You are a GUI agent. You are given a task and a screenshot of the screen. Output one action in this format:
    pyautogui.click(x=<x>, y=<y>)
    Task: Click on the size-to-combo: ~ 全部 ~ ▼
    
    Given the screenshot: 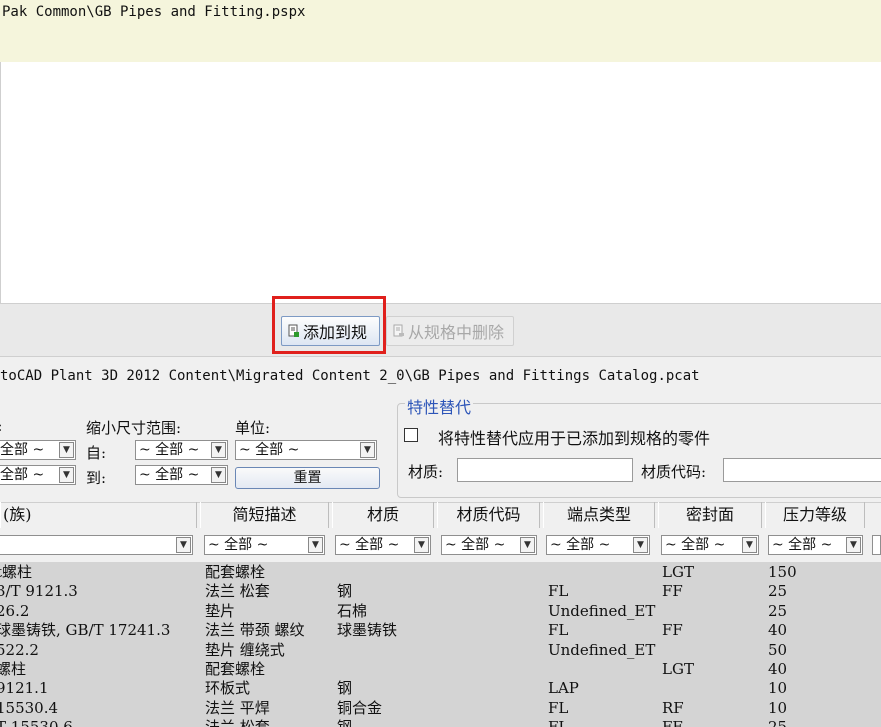 What is the action you would take?
    pyautogui.click(x=181, y=475)
    